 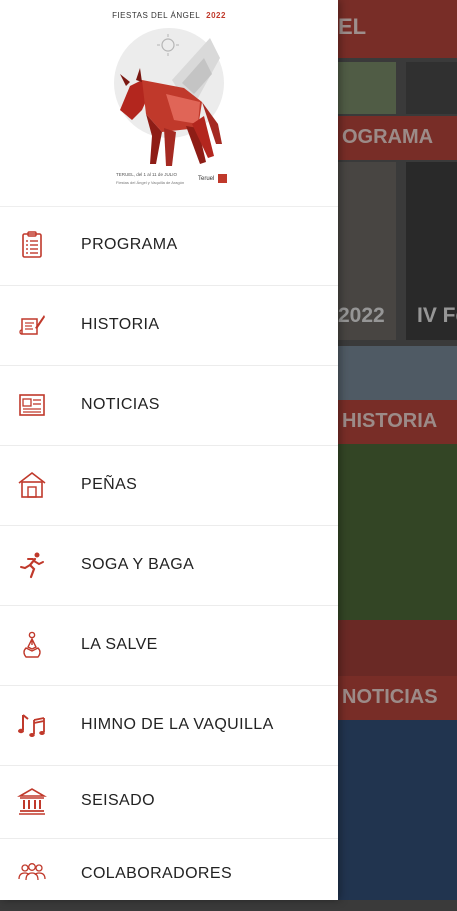 I want to click on menu-item-colaboradores: COLABORADORES, so click(x=169, y=875).